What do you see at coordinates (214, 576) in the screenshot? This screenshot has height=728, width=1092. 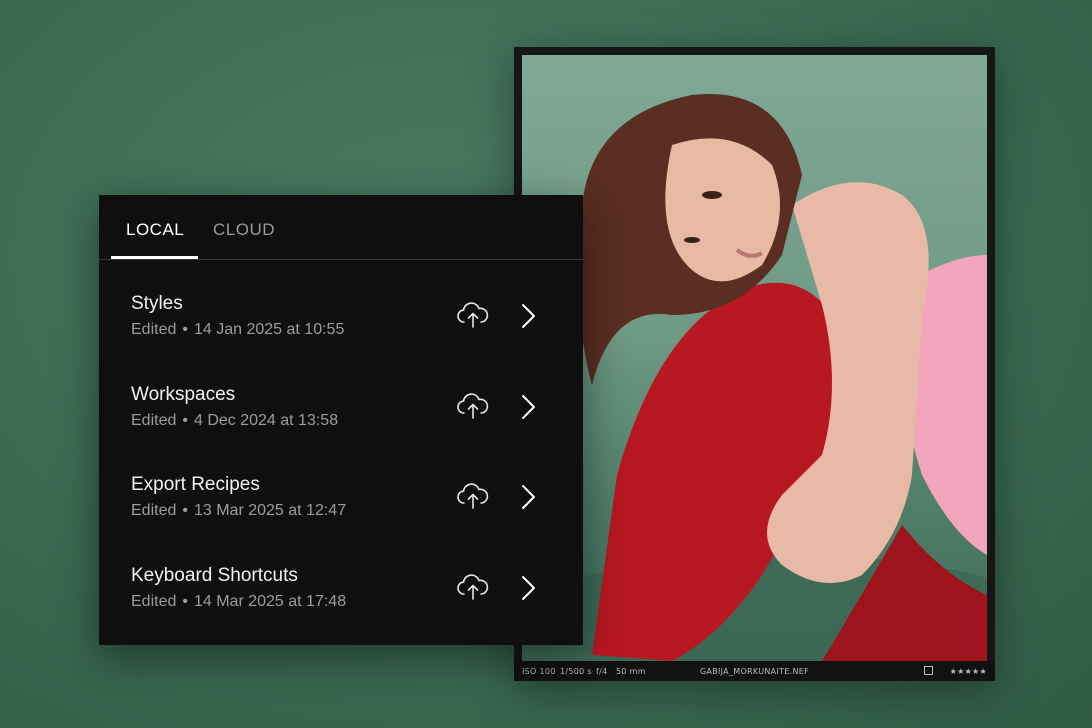 I see `item-title: Keyboard Shortcuts` at bounding box center [214, 576].